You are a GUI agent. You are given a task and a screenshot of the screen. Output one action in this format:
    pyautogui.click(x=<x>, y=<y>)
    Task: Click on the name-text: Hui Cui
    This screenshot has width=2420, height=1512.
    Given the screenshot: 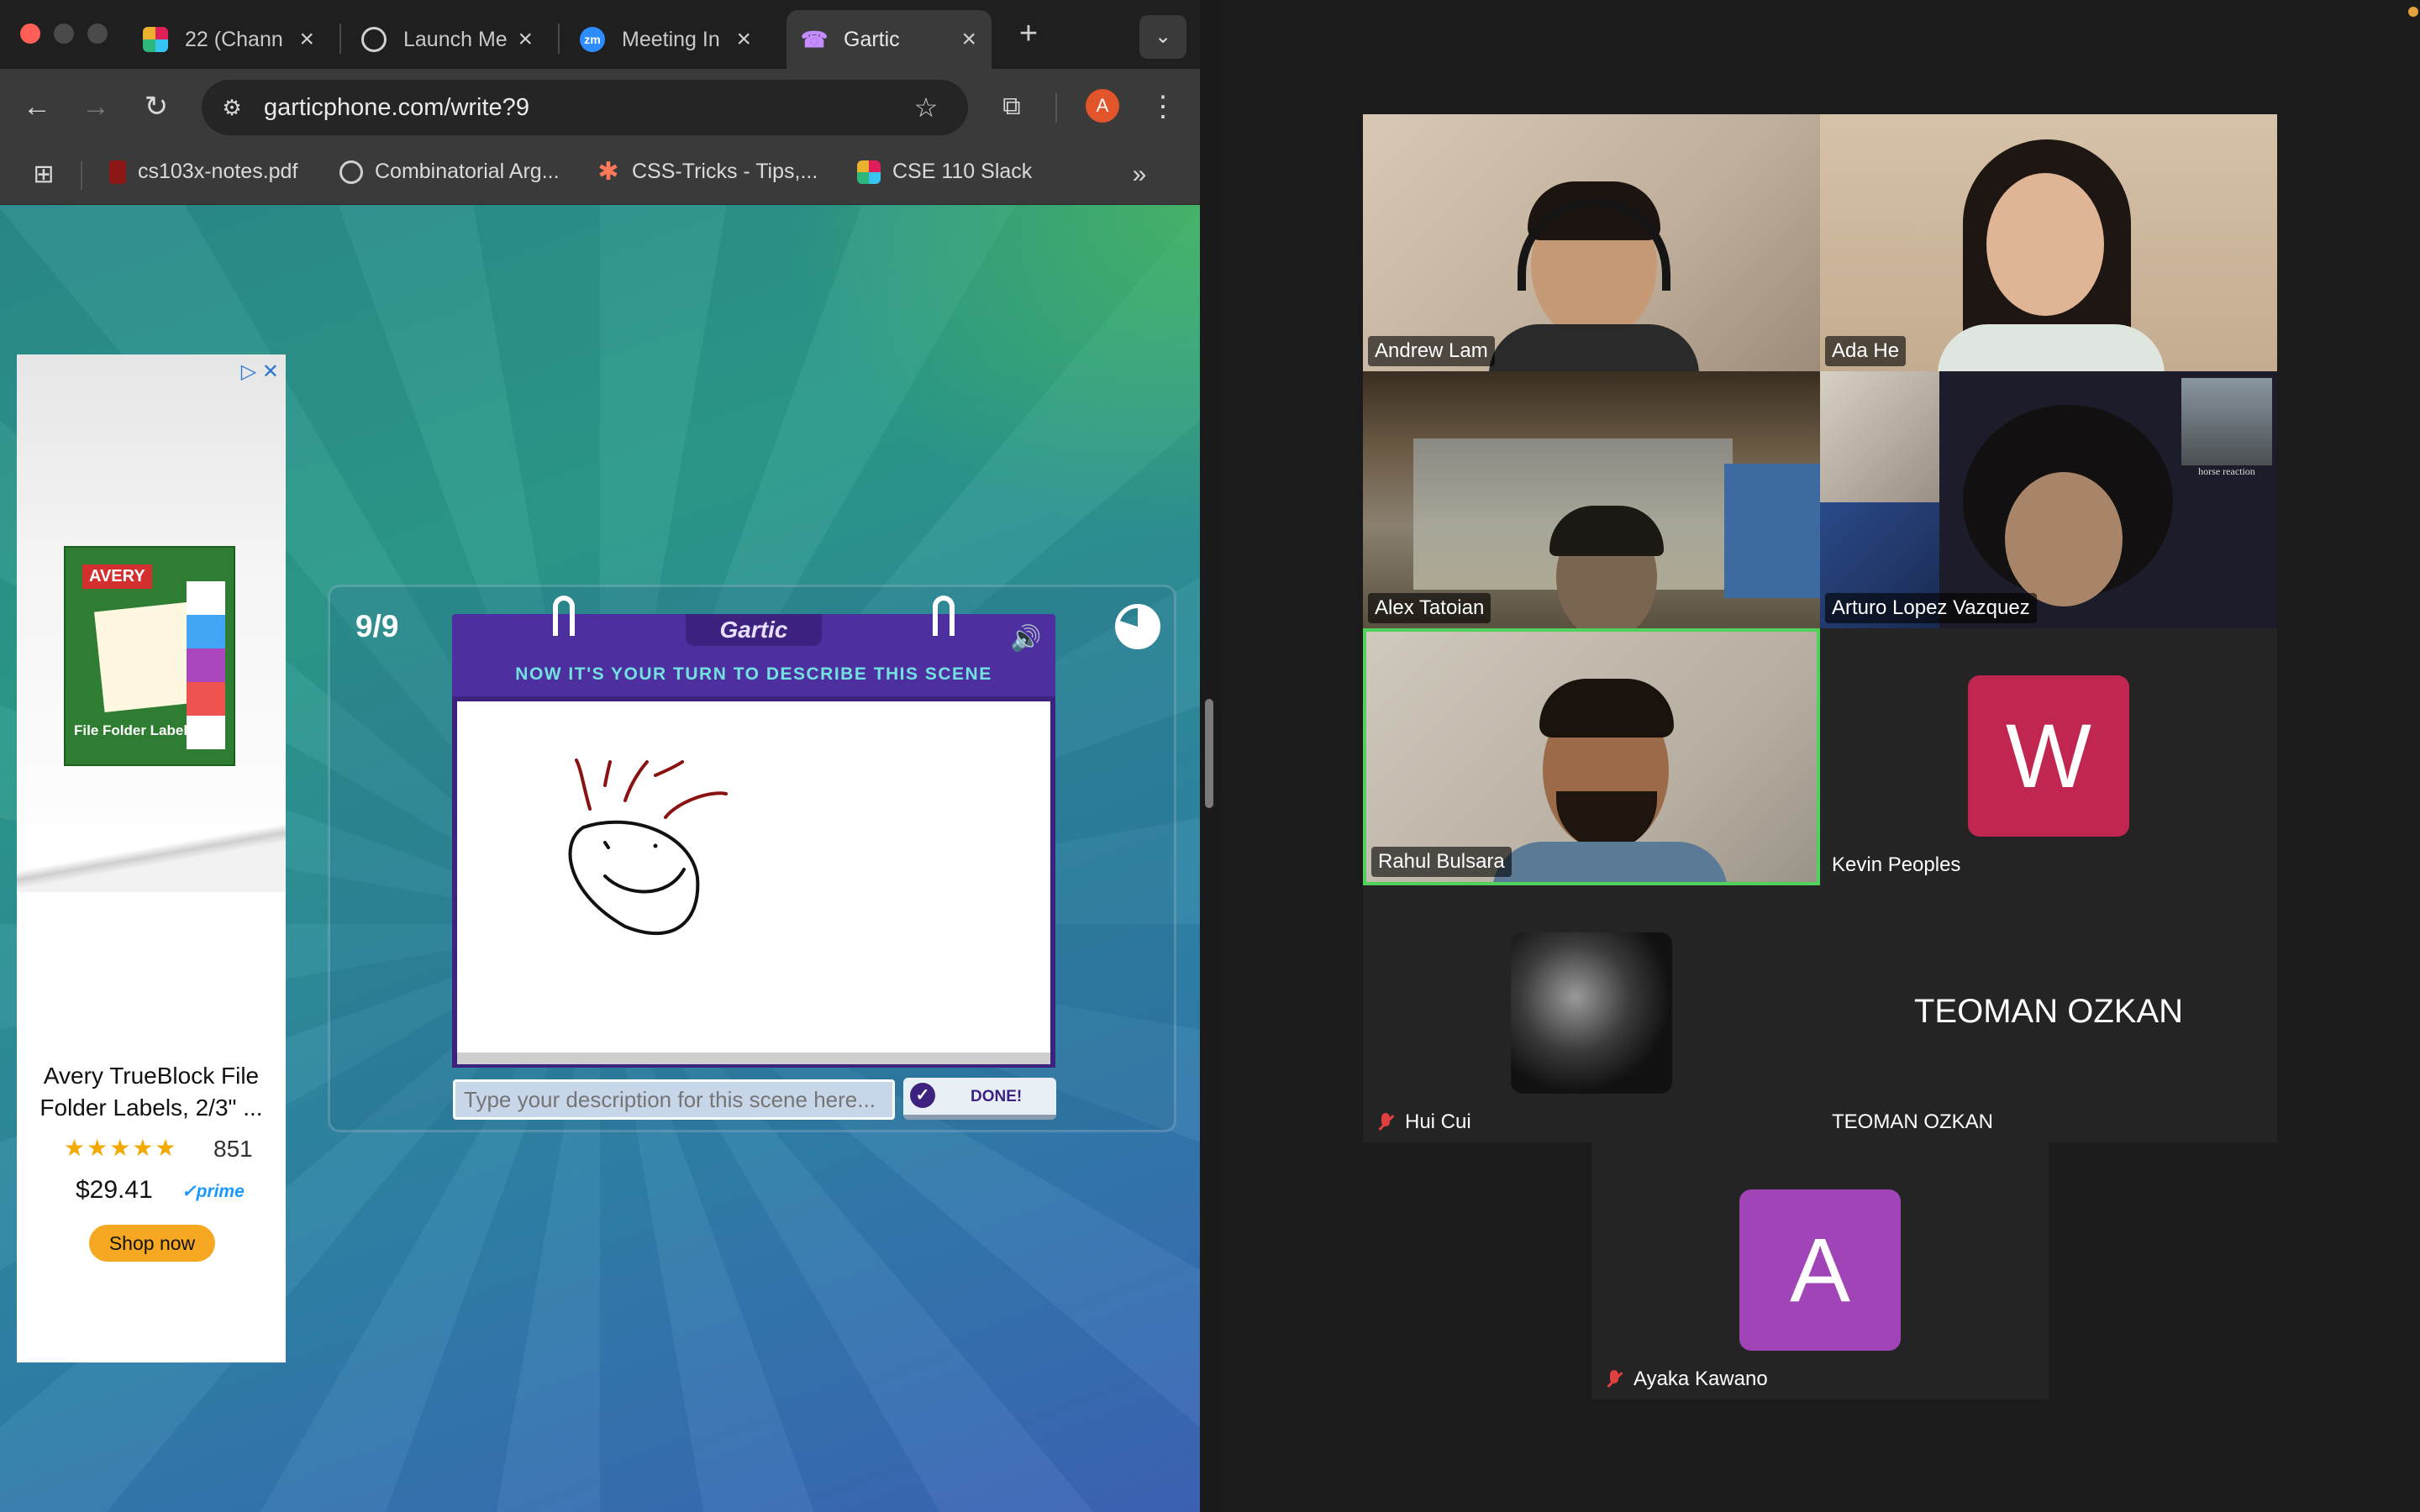 What is the action you would take?
    pyautogui.click(x=1438, y=1121)
    